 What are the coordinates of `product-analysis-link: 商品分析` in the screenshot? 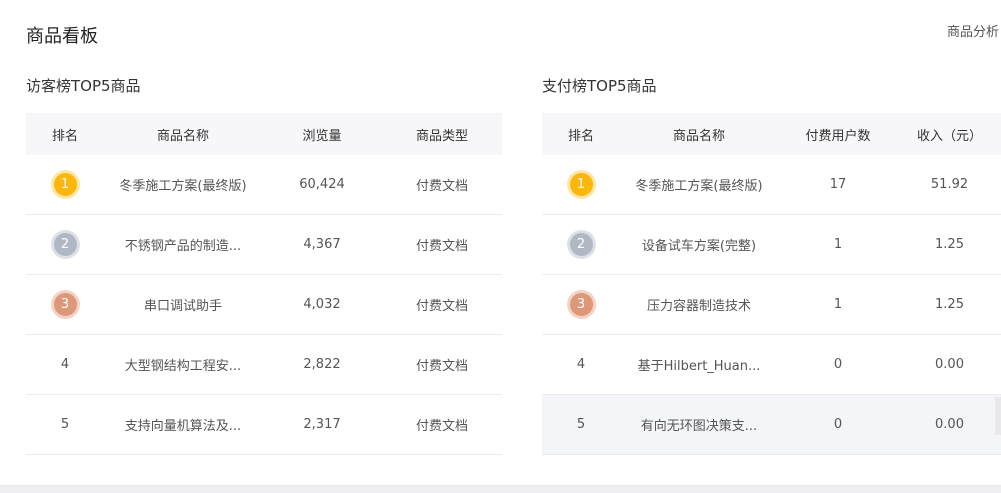 It's located at (973, 30).